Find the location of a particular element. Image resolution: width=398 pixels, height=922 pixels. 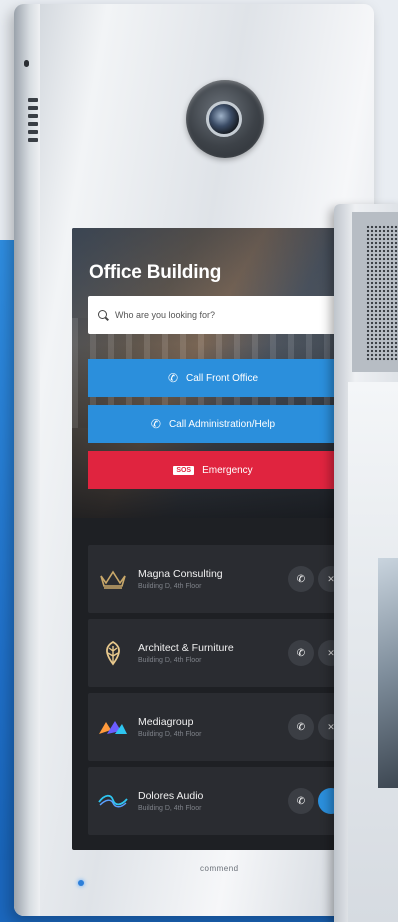

contact-name: Mediagroup is located at coordinates (166, 722).